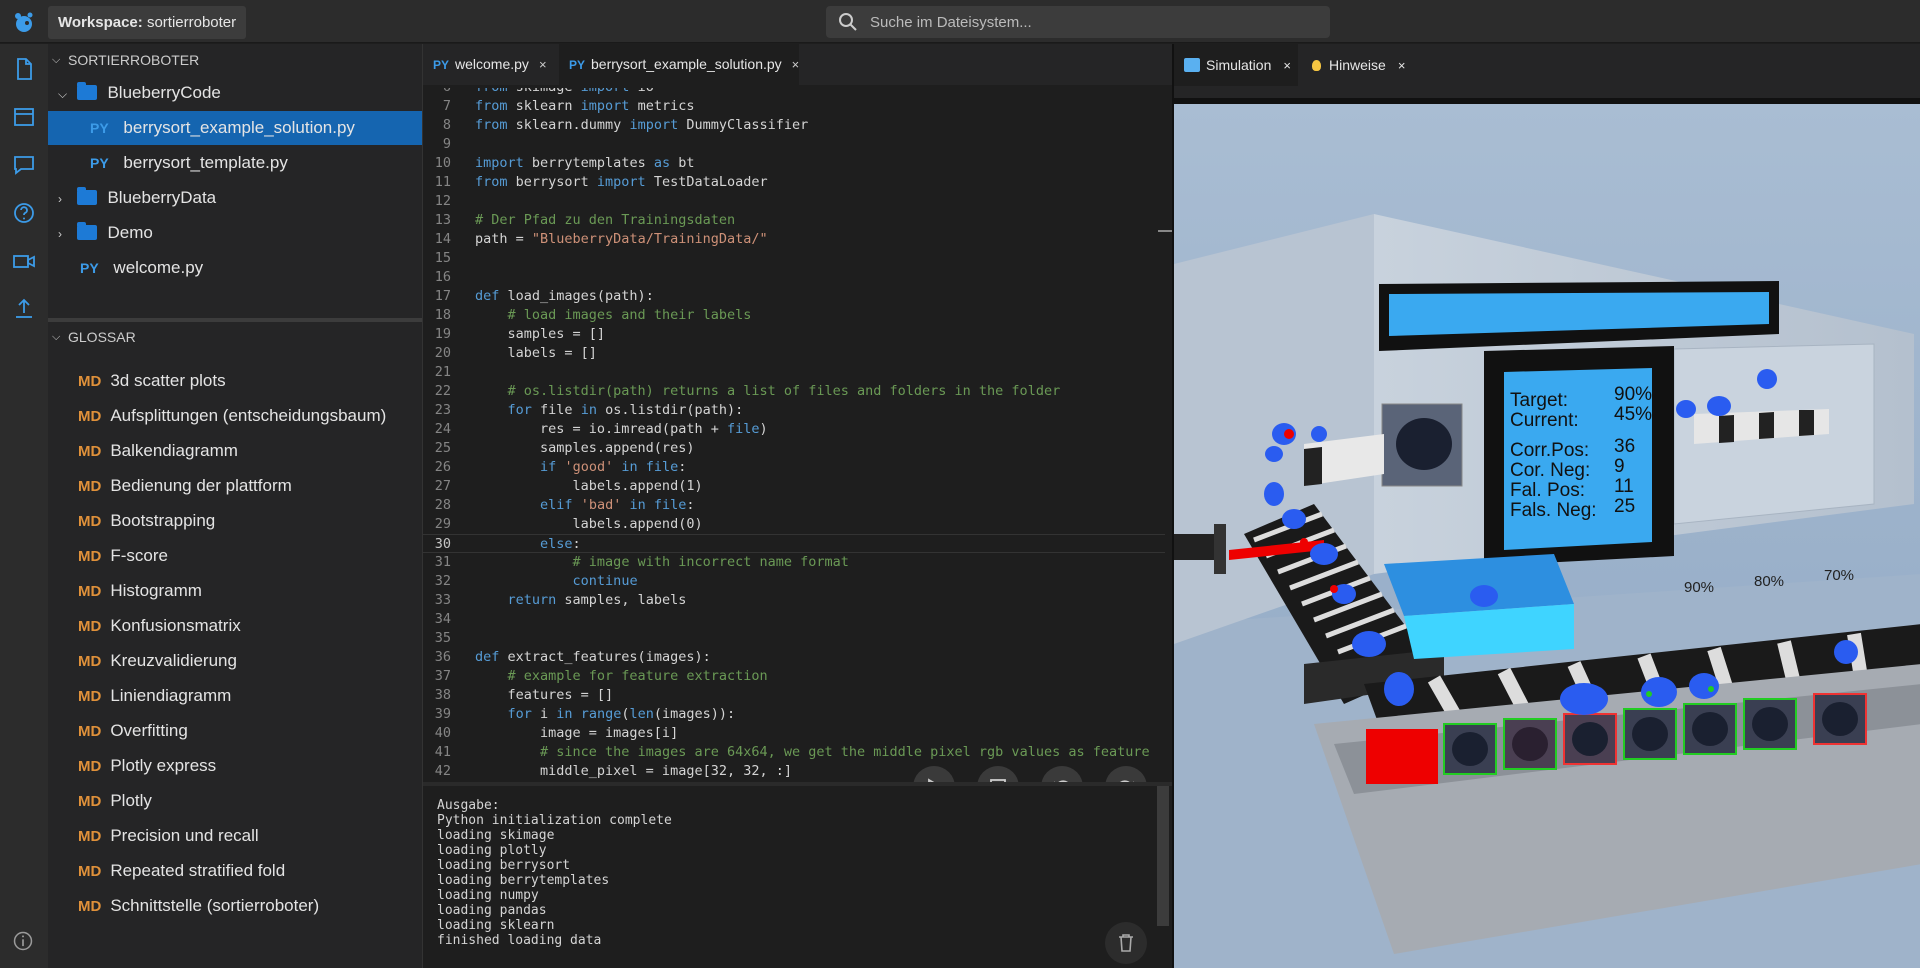 The height and width of the screenshot is (968, 1920). I want to click on chevron-down-icon: ⌵, so click(63, 94).